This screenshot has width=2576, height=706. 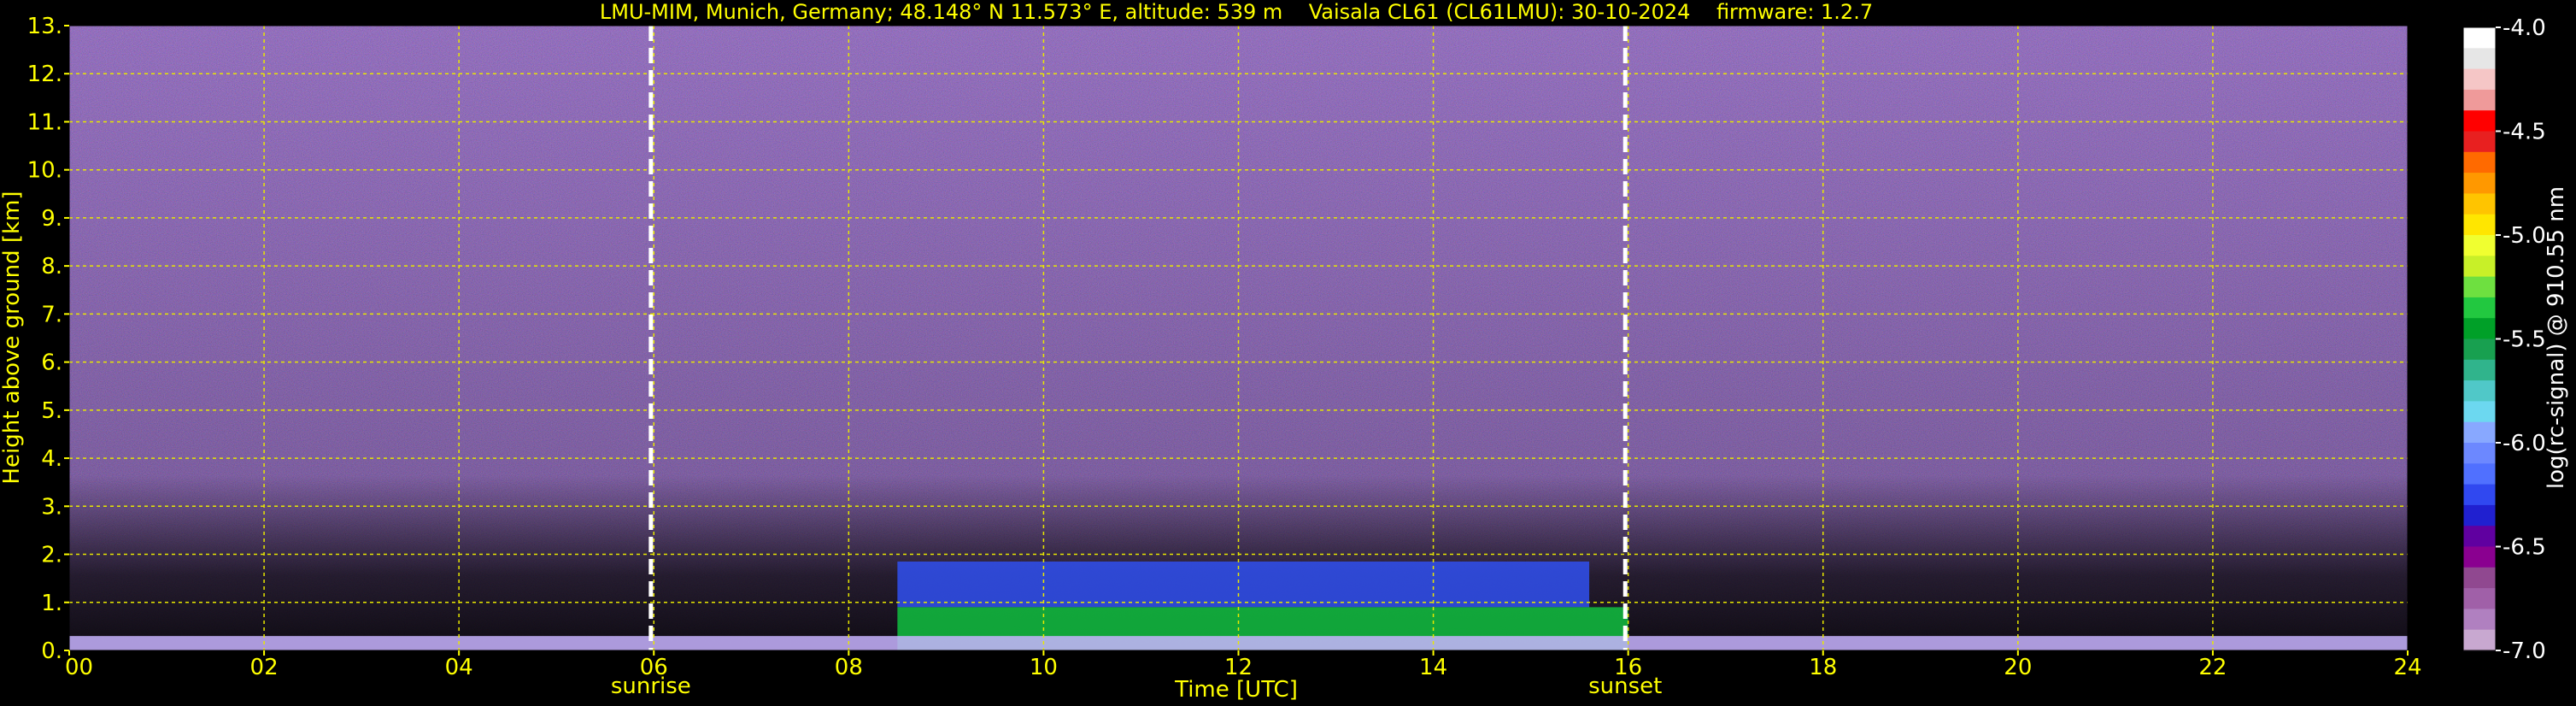 What do you see at coordinates (2524, 340) in the screenshot?
I see `colorbar-tick-label: -5.5` at bounding box center [2524, 340].